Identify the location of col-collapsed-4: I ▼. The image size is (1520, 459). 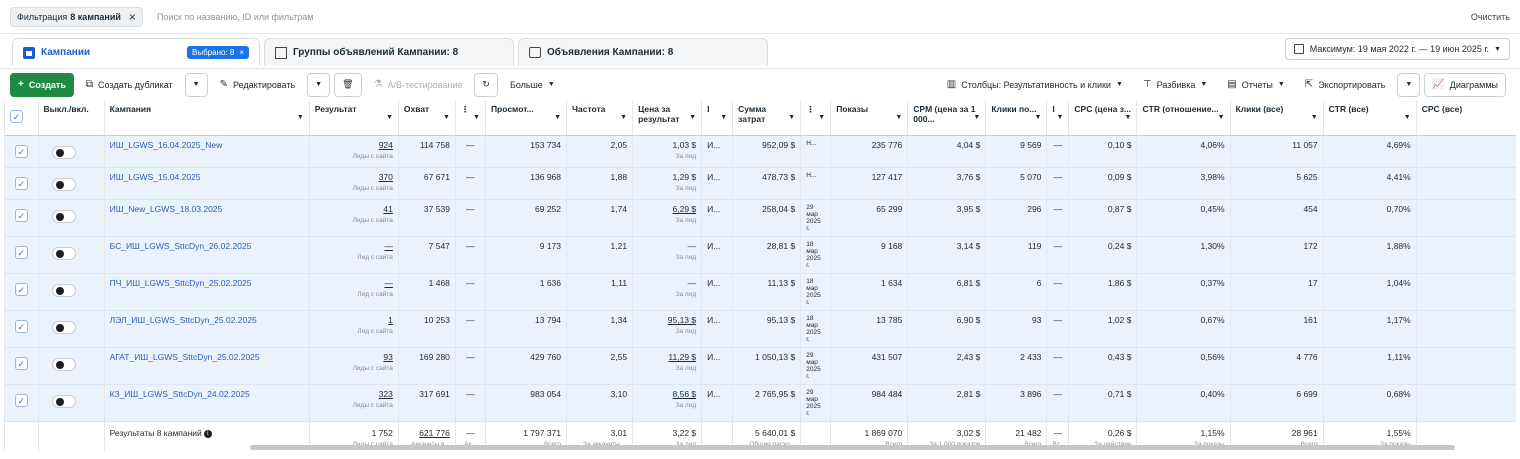
(1058, 118).